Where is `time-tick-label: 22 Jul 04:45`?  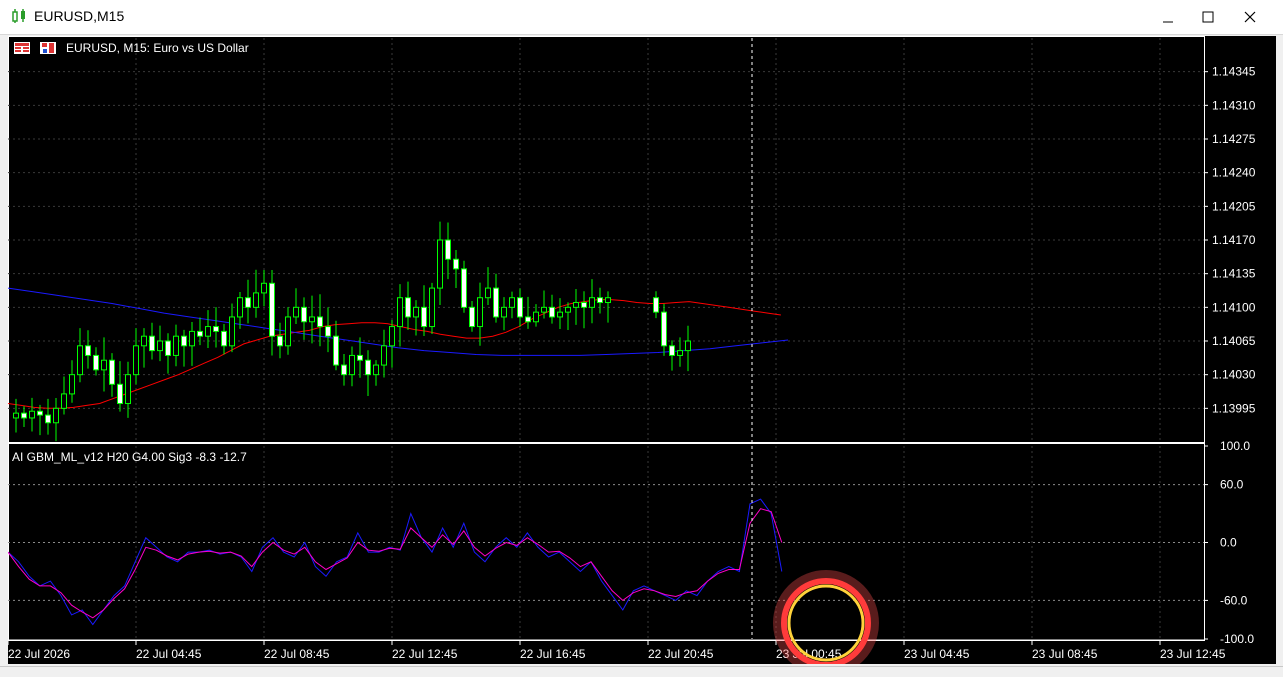 time-tick-label: 22 Jul 04:45 is located at coordinates (169, 654).